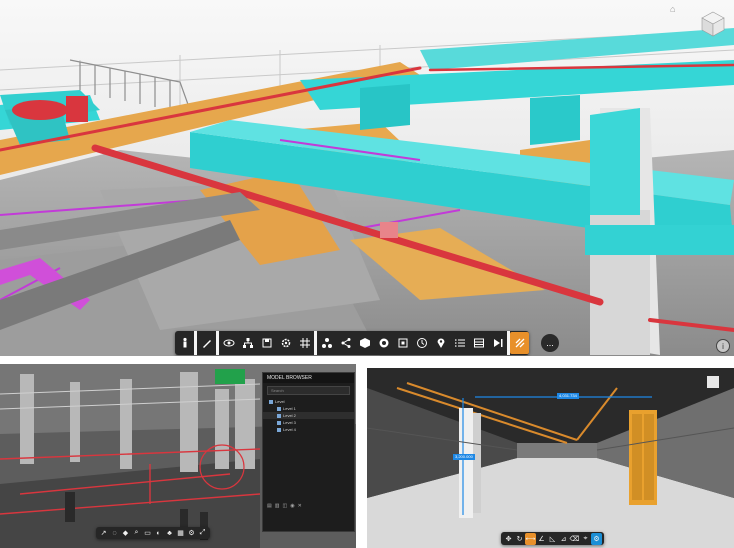  What do you see at coordinates (125, 533) in the screenshot?
I see `pan-icon: ◆` at bounding box center [125, 533].